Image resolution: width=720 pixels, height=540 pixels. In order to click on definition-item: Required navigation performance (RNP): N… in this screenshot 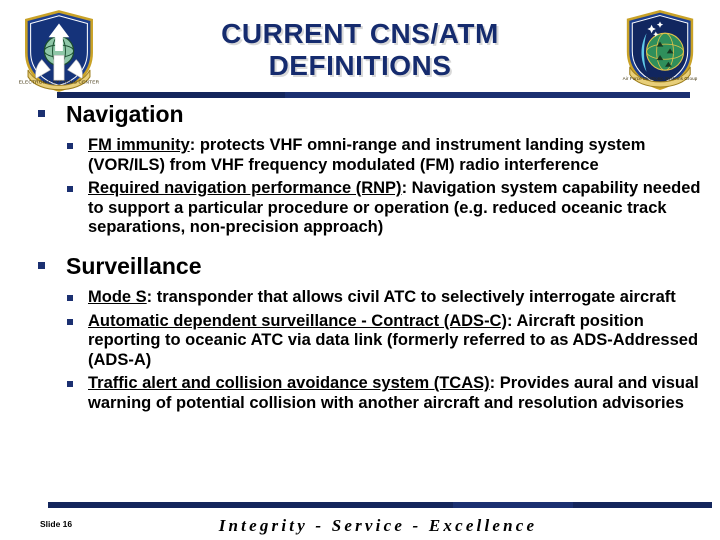, I will do `click(360, 208)`.